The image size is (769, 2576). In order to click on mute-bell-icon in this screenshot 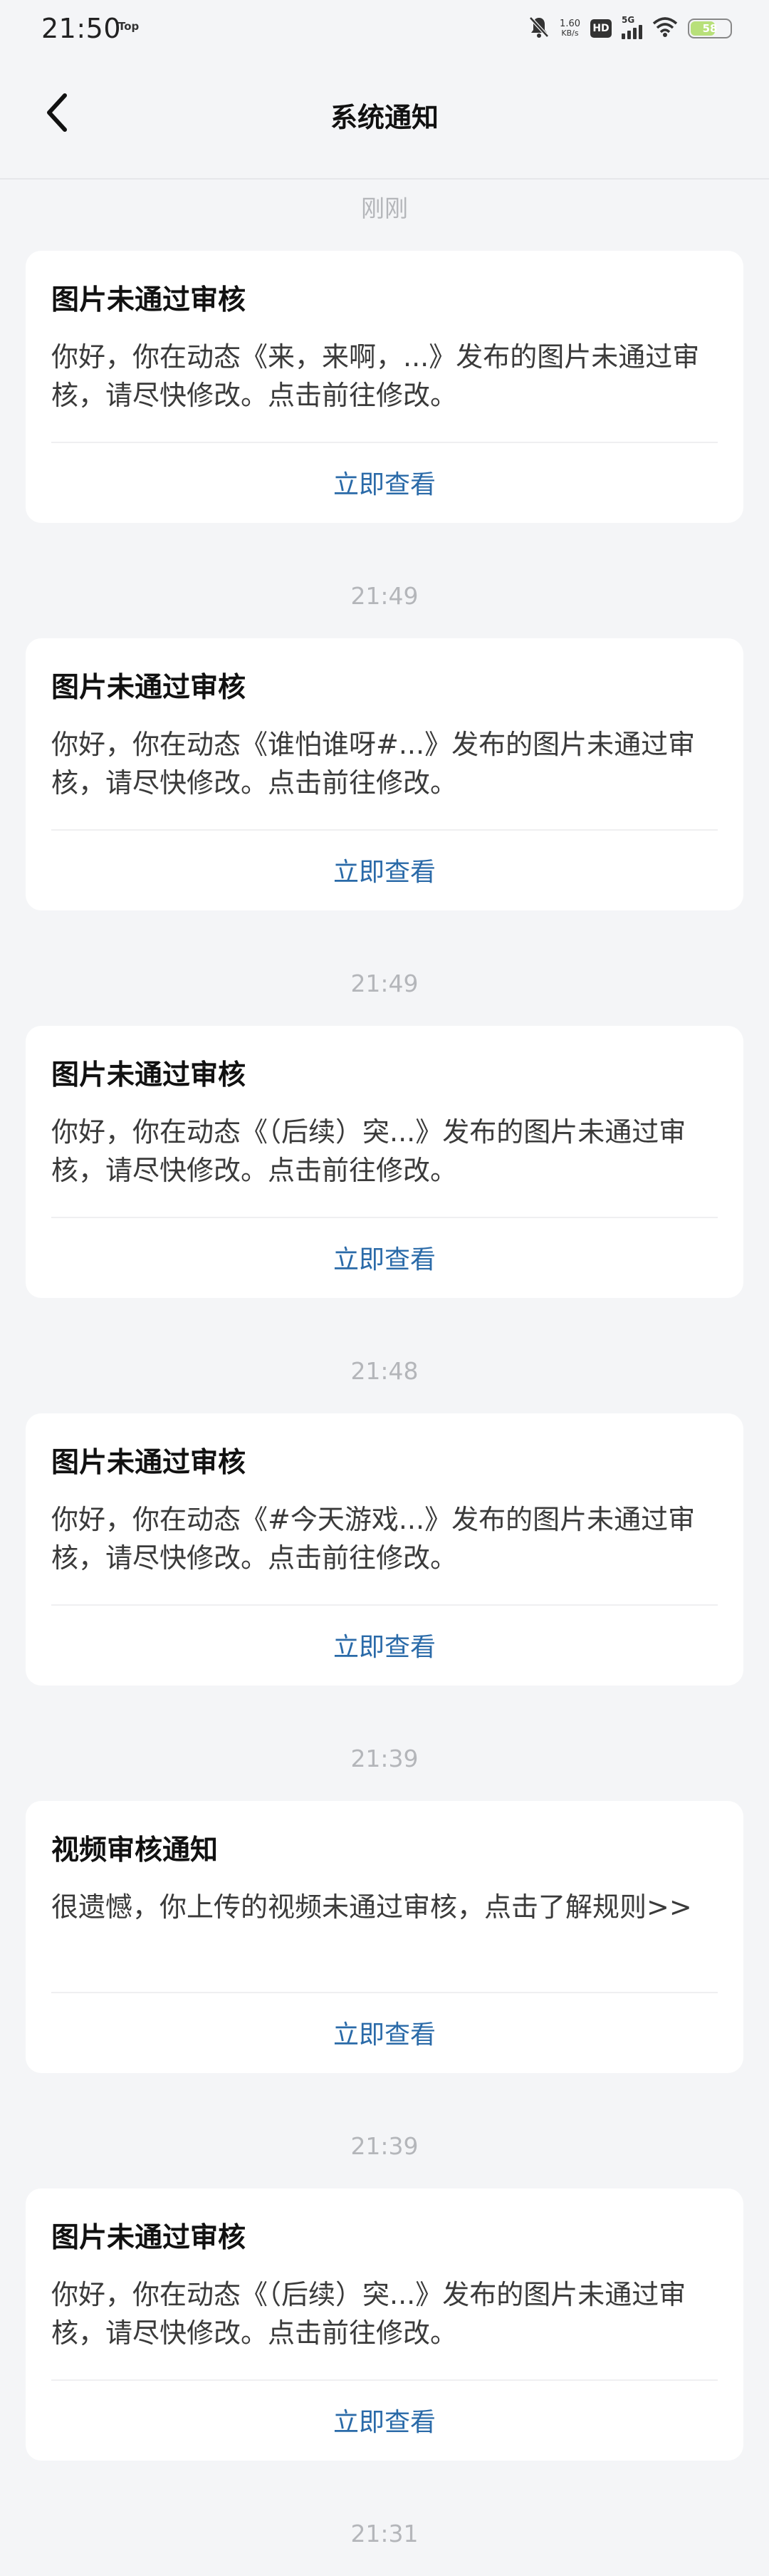, I will do `click(539, 28)`.